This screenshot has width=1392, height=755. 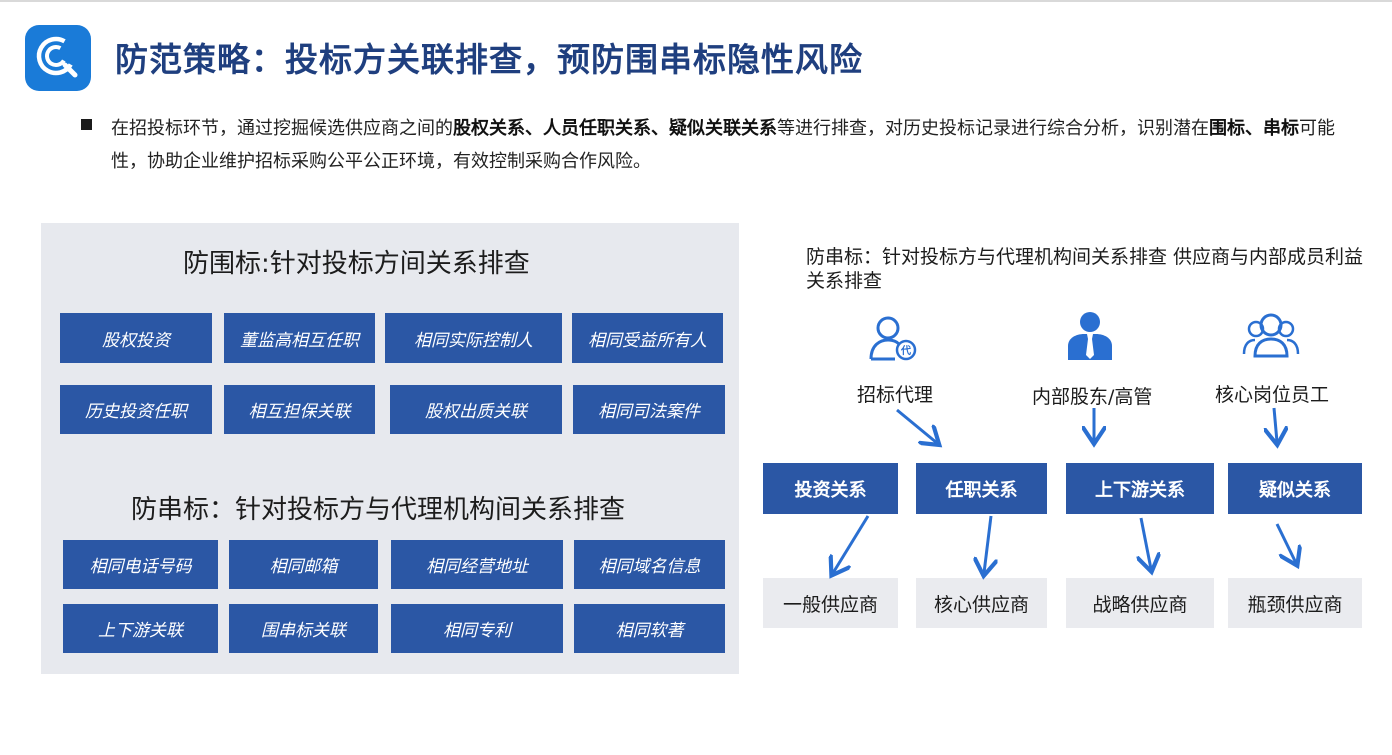 I want to click on right-heading: 防串标：针对投标方与代理机构间关系排查 供应商与内部成员利益关系排查, so click(x=1085, y=269).